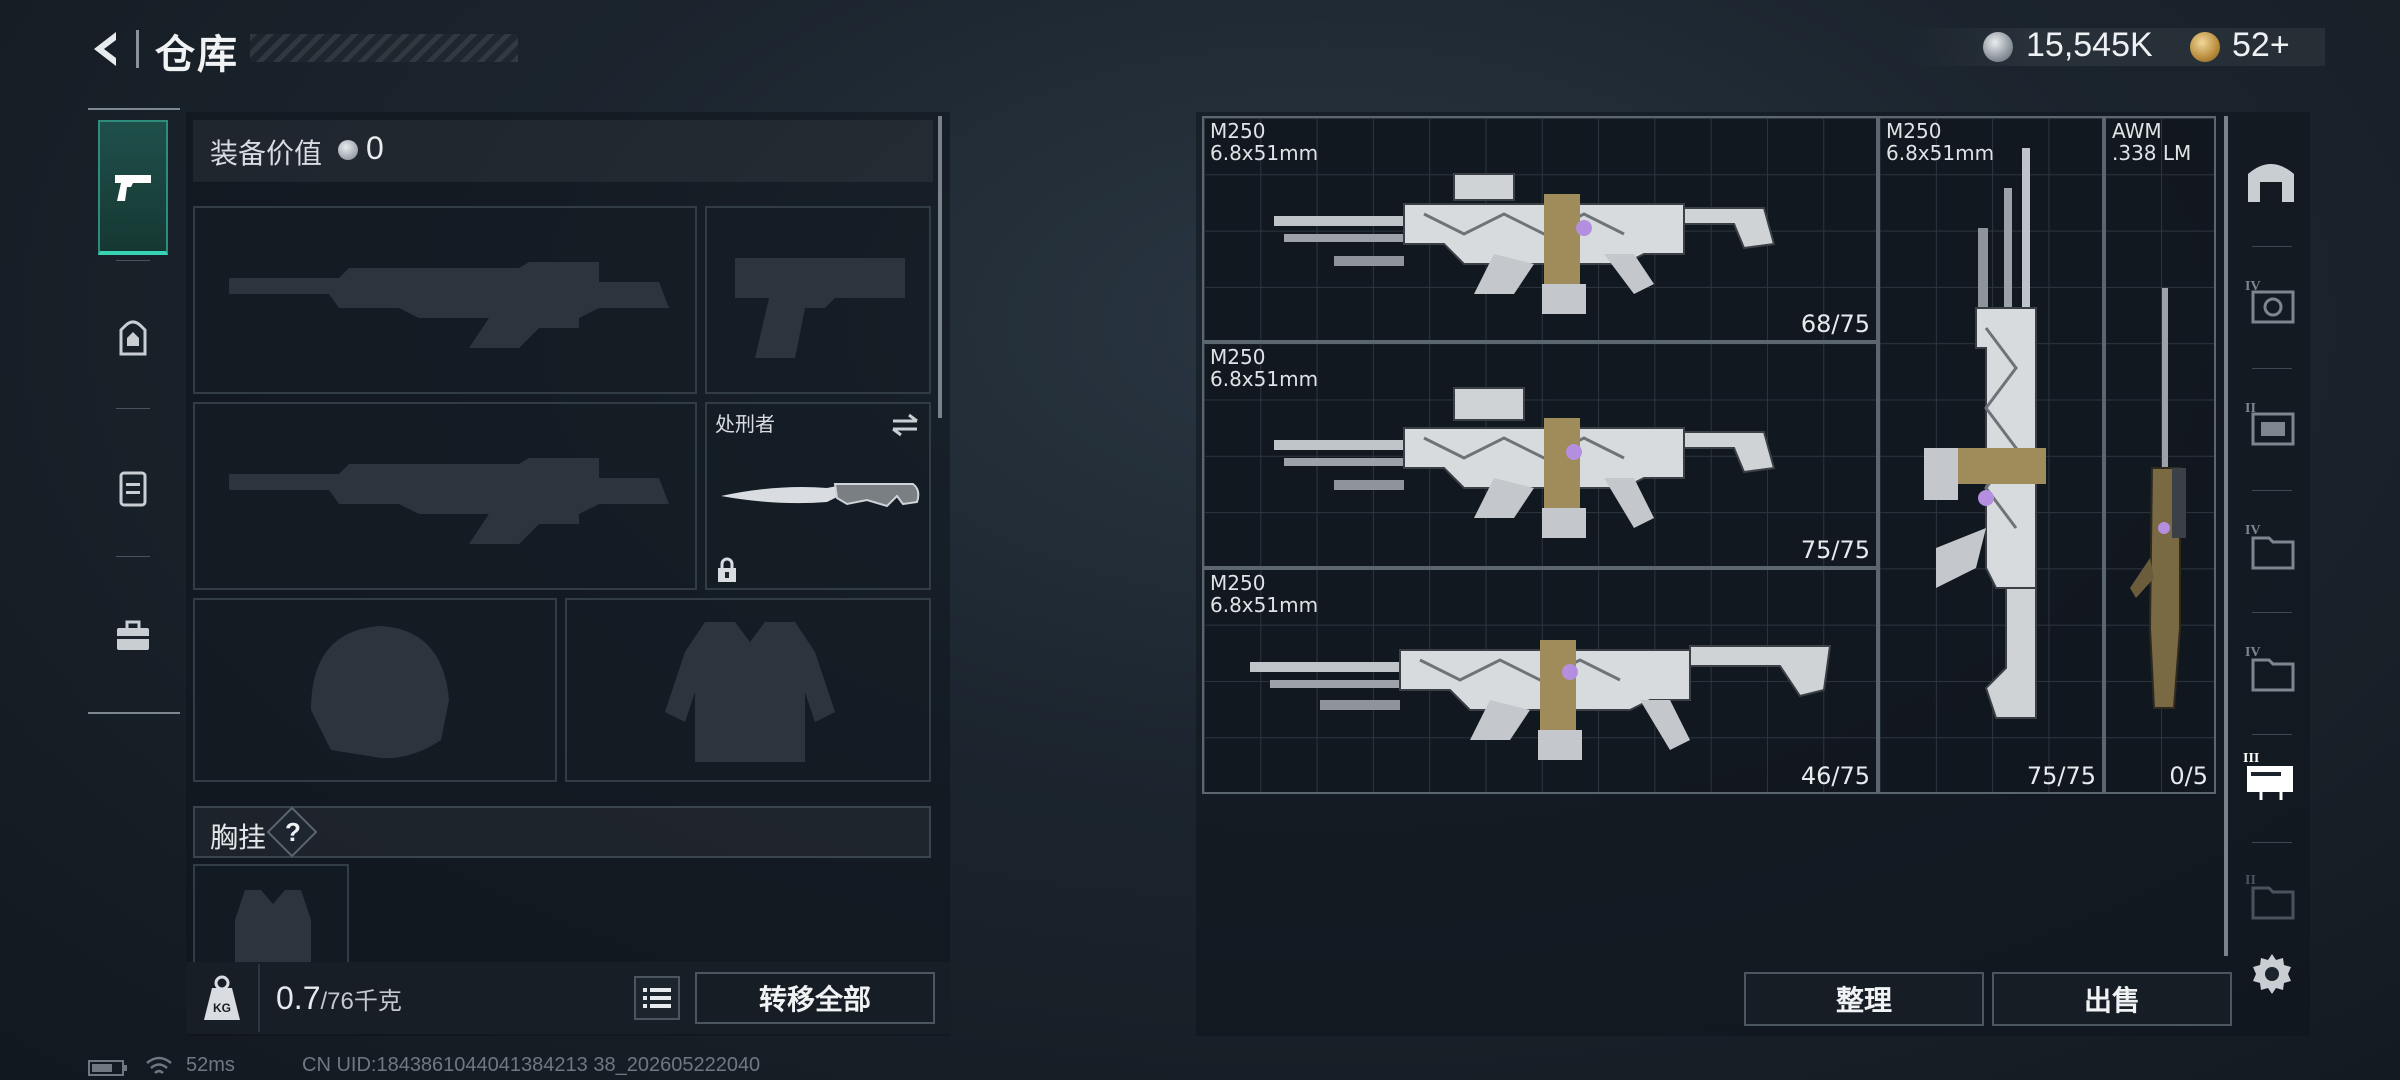 The width and height of the screenshot is (2400, 1080). What do you see at coordinates (375, 148) in the screenshot?
I see `equipment-value-amount: 0` at bounding box center [375, 148].